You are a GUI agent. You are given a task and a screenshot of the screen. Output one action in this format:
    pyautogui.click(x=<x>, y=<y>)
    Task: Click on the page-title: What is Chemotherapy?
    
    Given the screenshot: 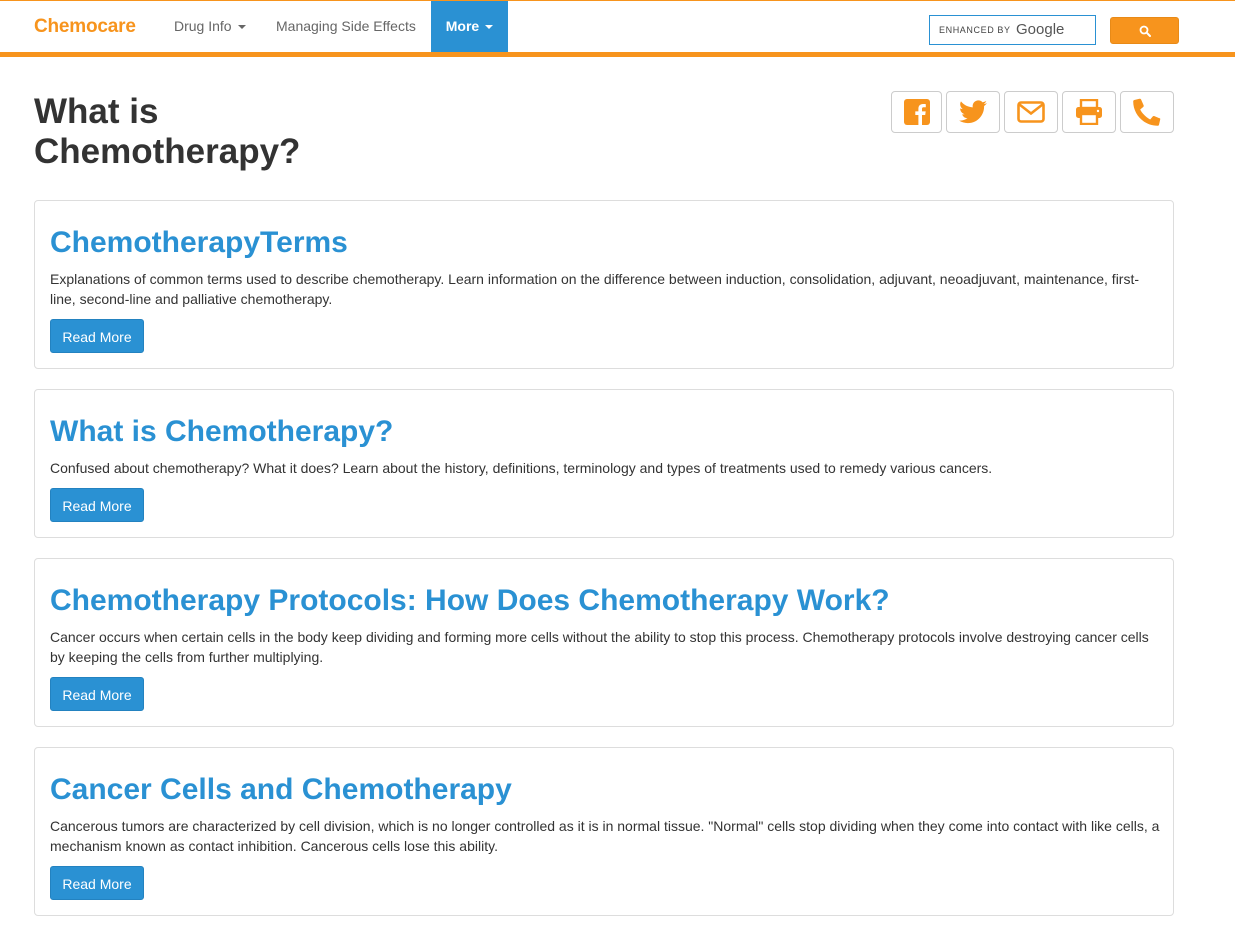 What is the action you would take?
    pyautogui.click(x=167, y=131)
    